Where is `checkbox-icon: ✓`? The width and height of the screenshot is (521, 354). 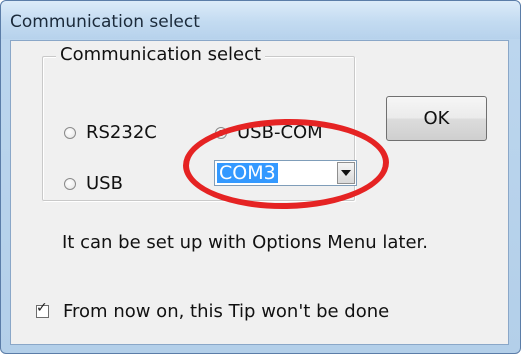 checkbox-icon: ✓ is located at coordinates (42, 309).